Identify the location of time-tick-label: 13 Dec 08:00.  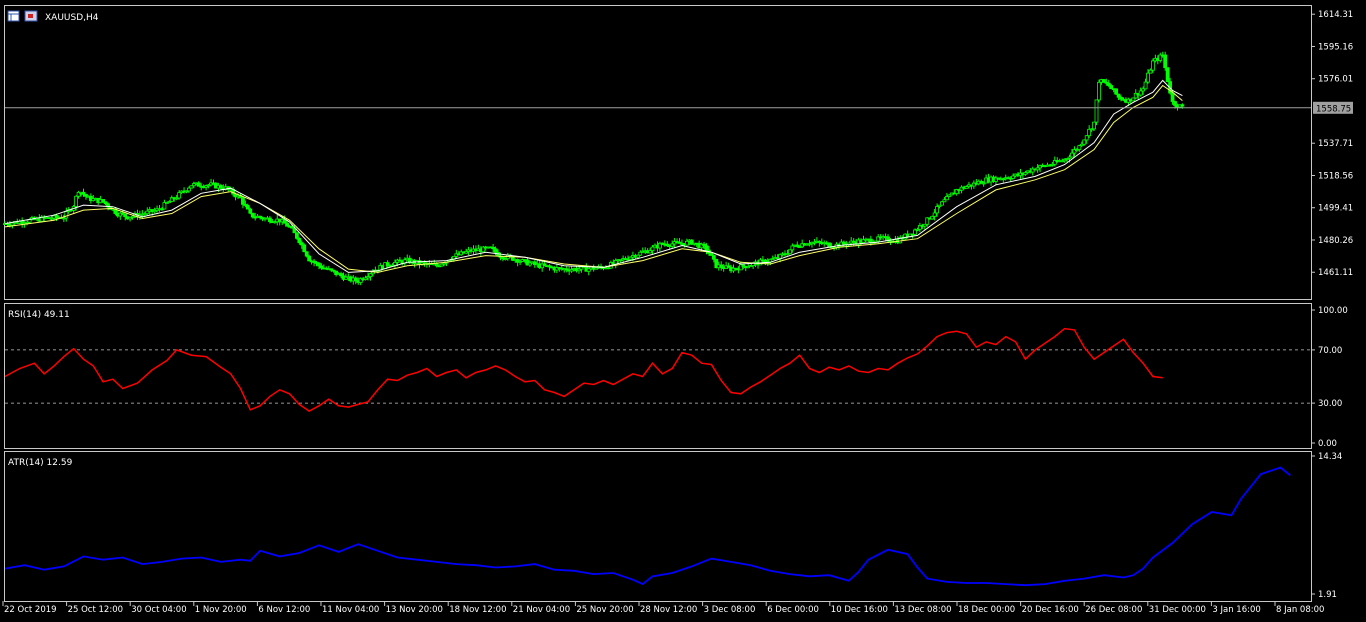
(922, 610).